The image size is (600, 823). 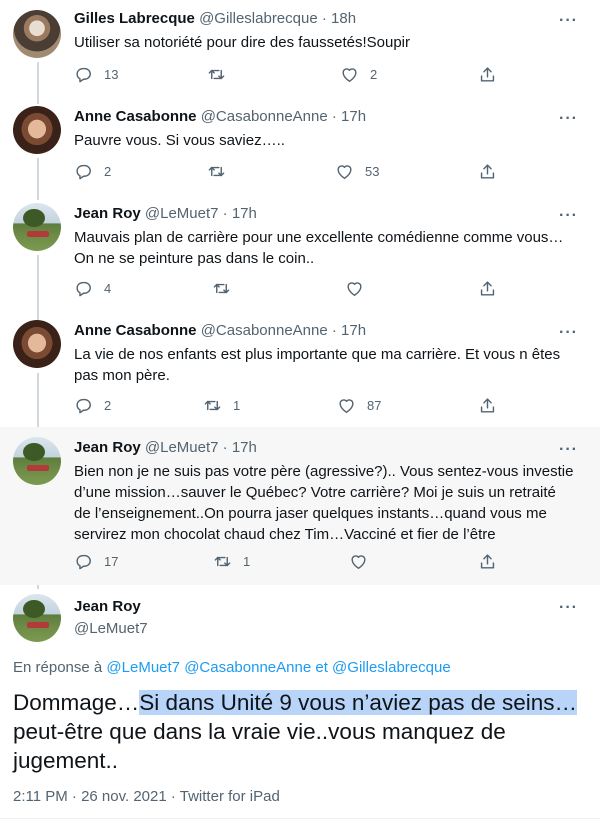 I want to click on reply-count: 17, so click(x=111, y=561).